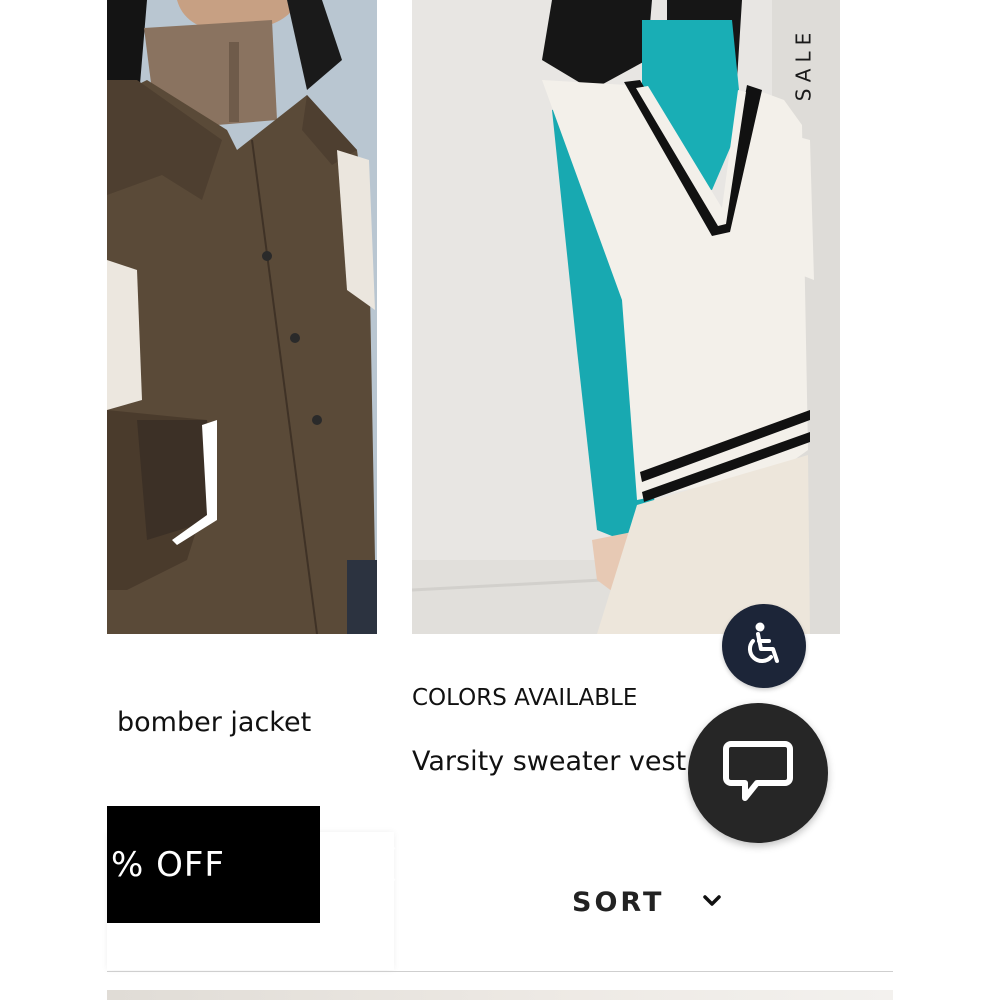 This screenshot has width=1000, height=1000. Describe the element at coordinates (712, 902) in the screenshot. I see `chevron-down-icon` at that location.